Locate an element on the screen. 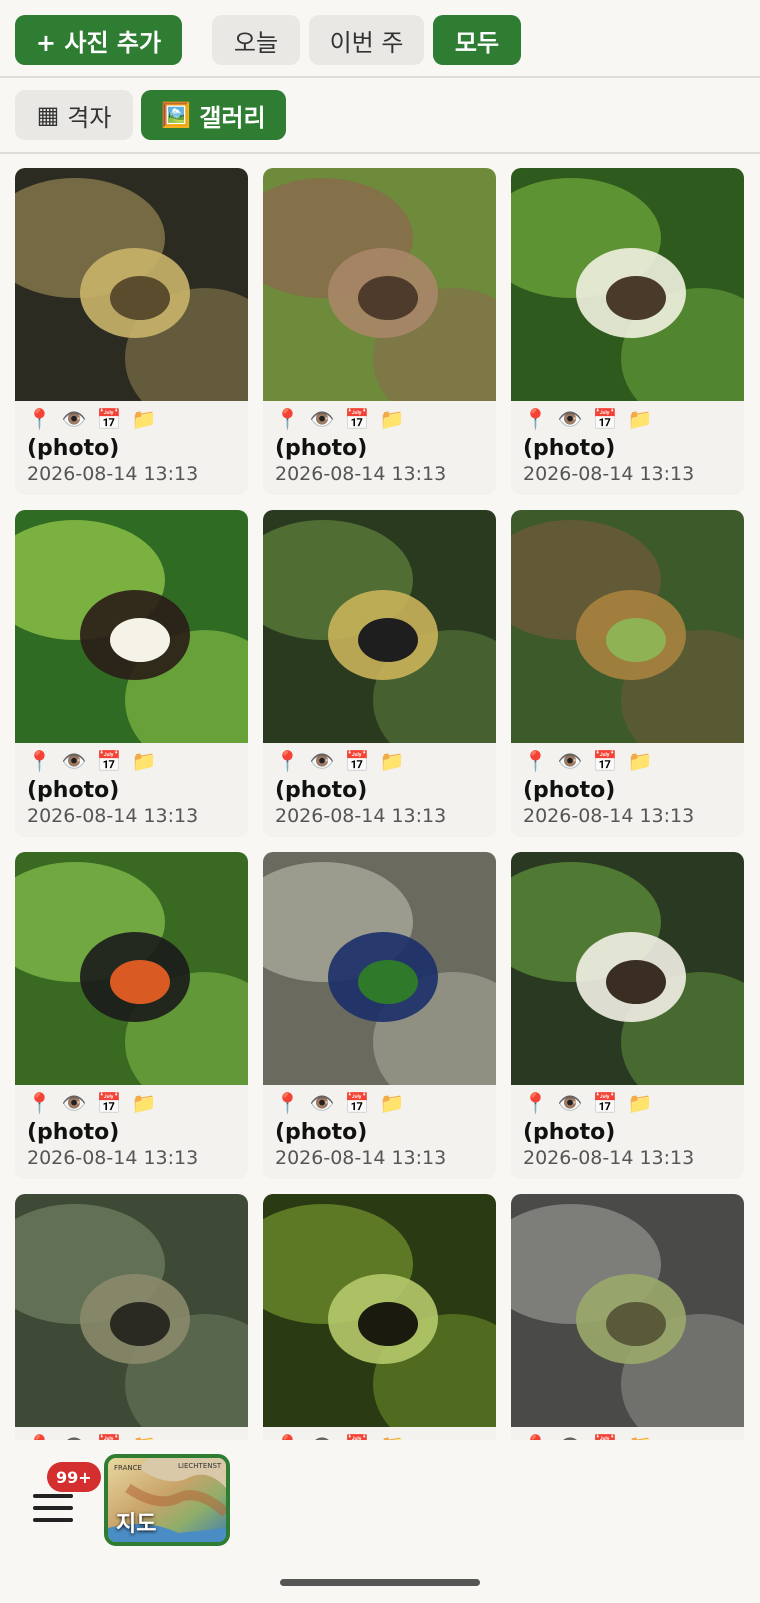 Image resolution: width=760 pixels, height=1603 pixels. gallery-view-button: 🖼️ 갤러리 is located at coordinates (213, 115).